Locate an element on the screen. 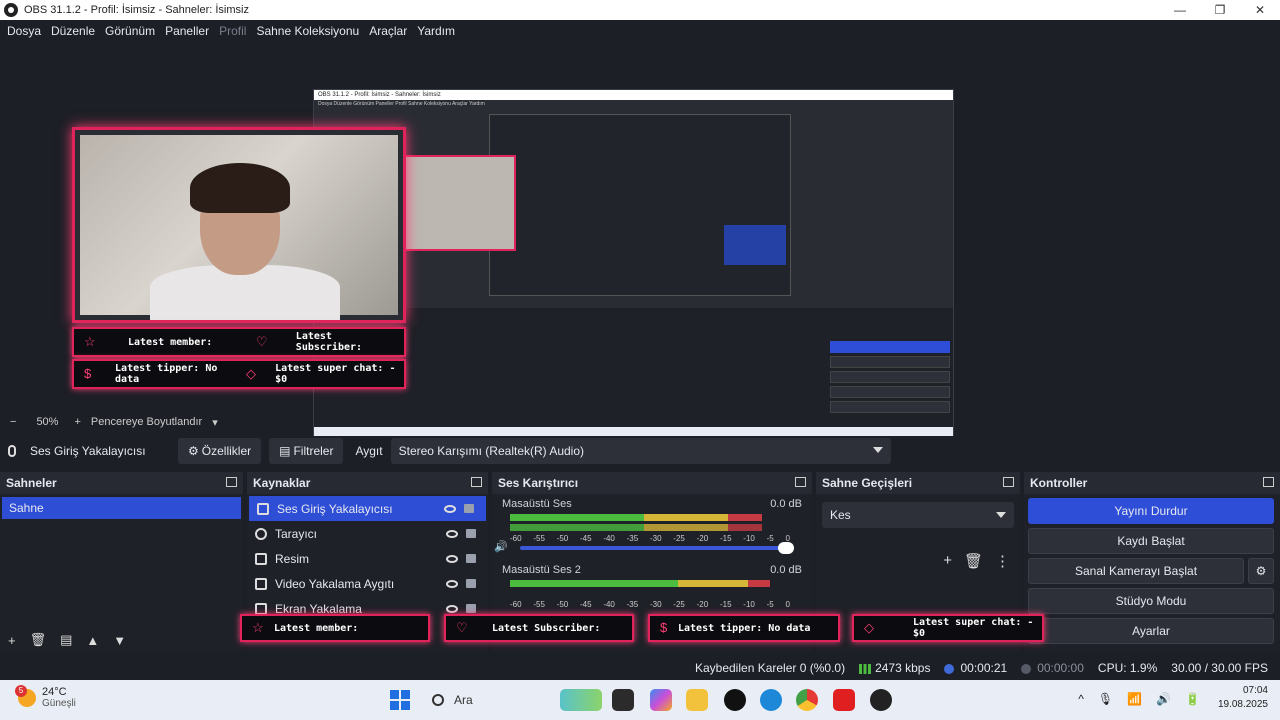 This screenshot has width=1280, height=720. fit-to-window-label: Pencereye Boyutlandır is located at coordinates (146, 422).